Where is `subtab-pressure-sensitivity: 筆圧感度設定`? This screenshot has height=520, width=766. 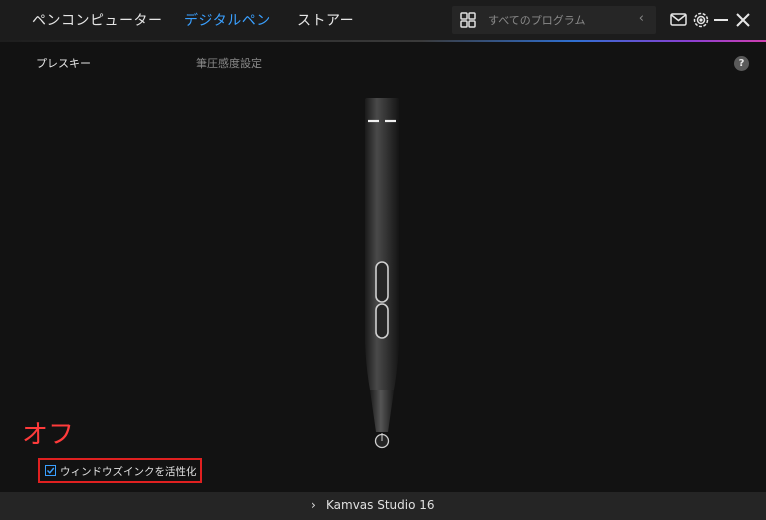
subtab-pressure-sensitivity: 筆圧感度設定 is located at coordinates (229, 63).